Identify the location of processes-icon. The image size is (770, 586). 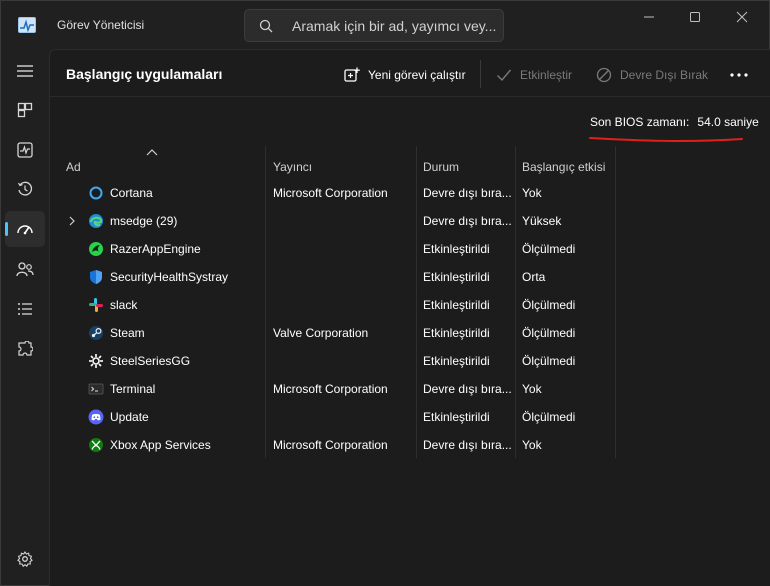
(25, 110).